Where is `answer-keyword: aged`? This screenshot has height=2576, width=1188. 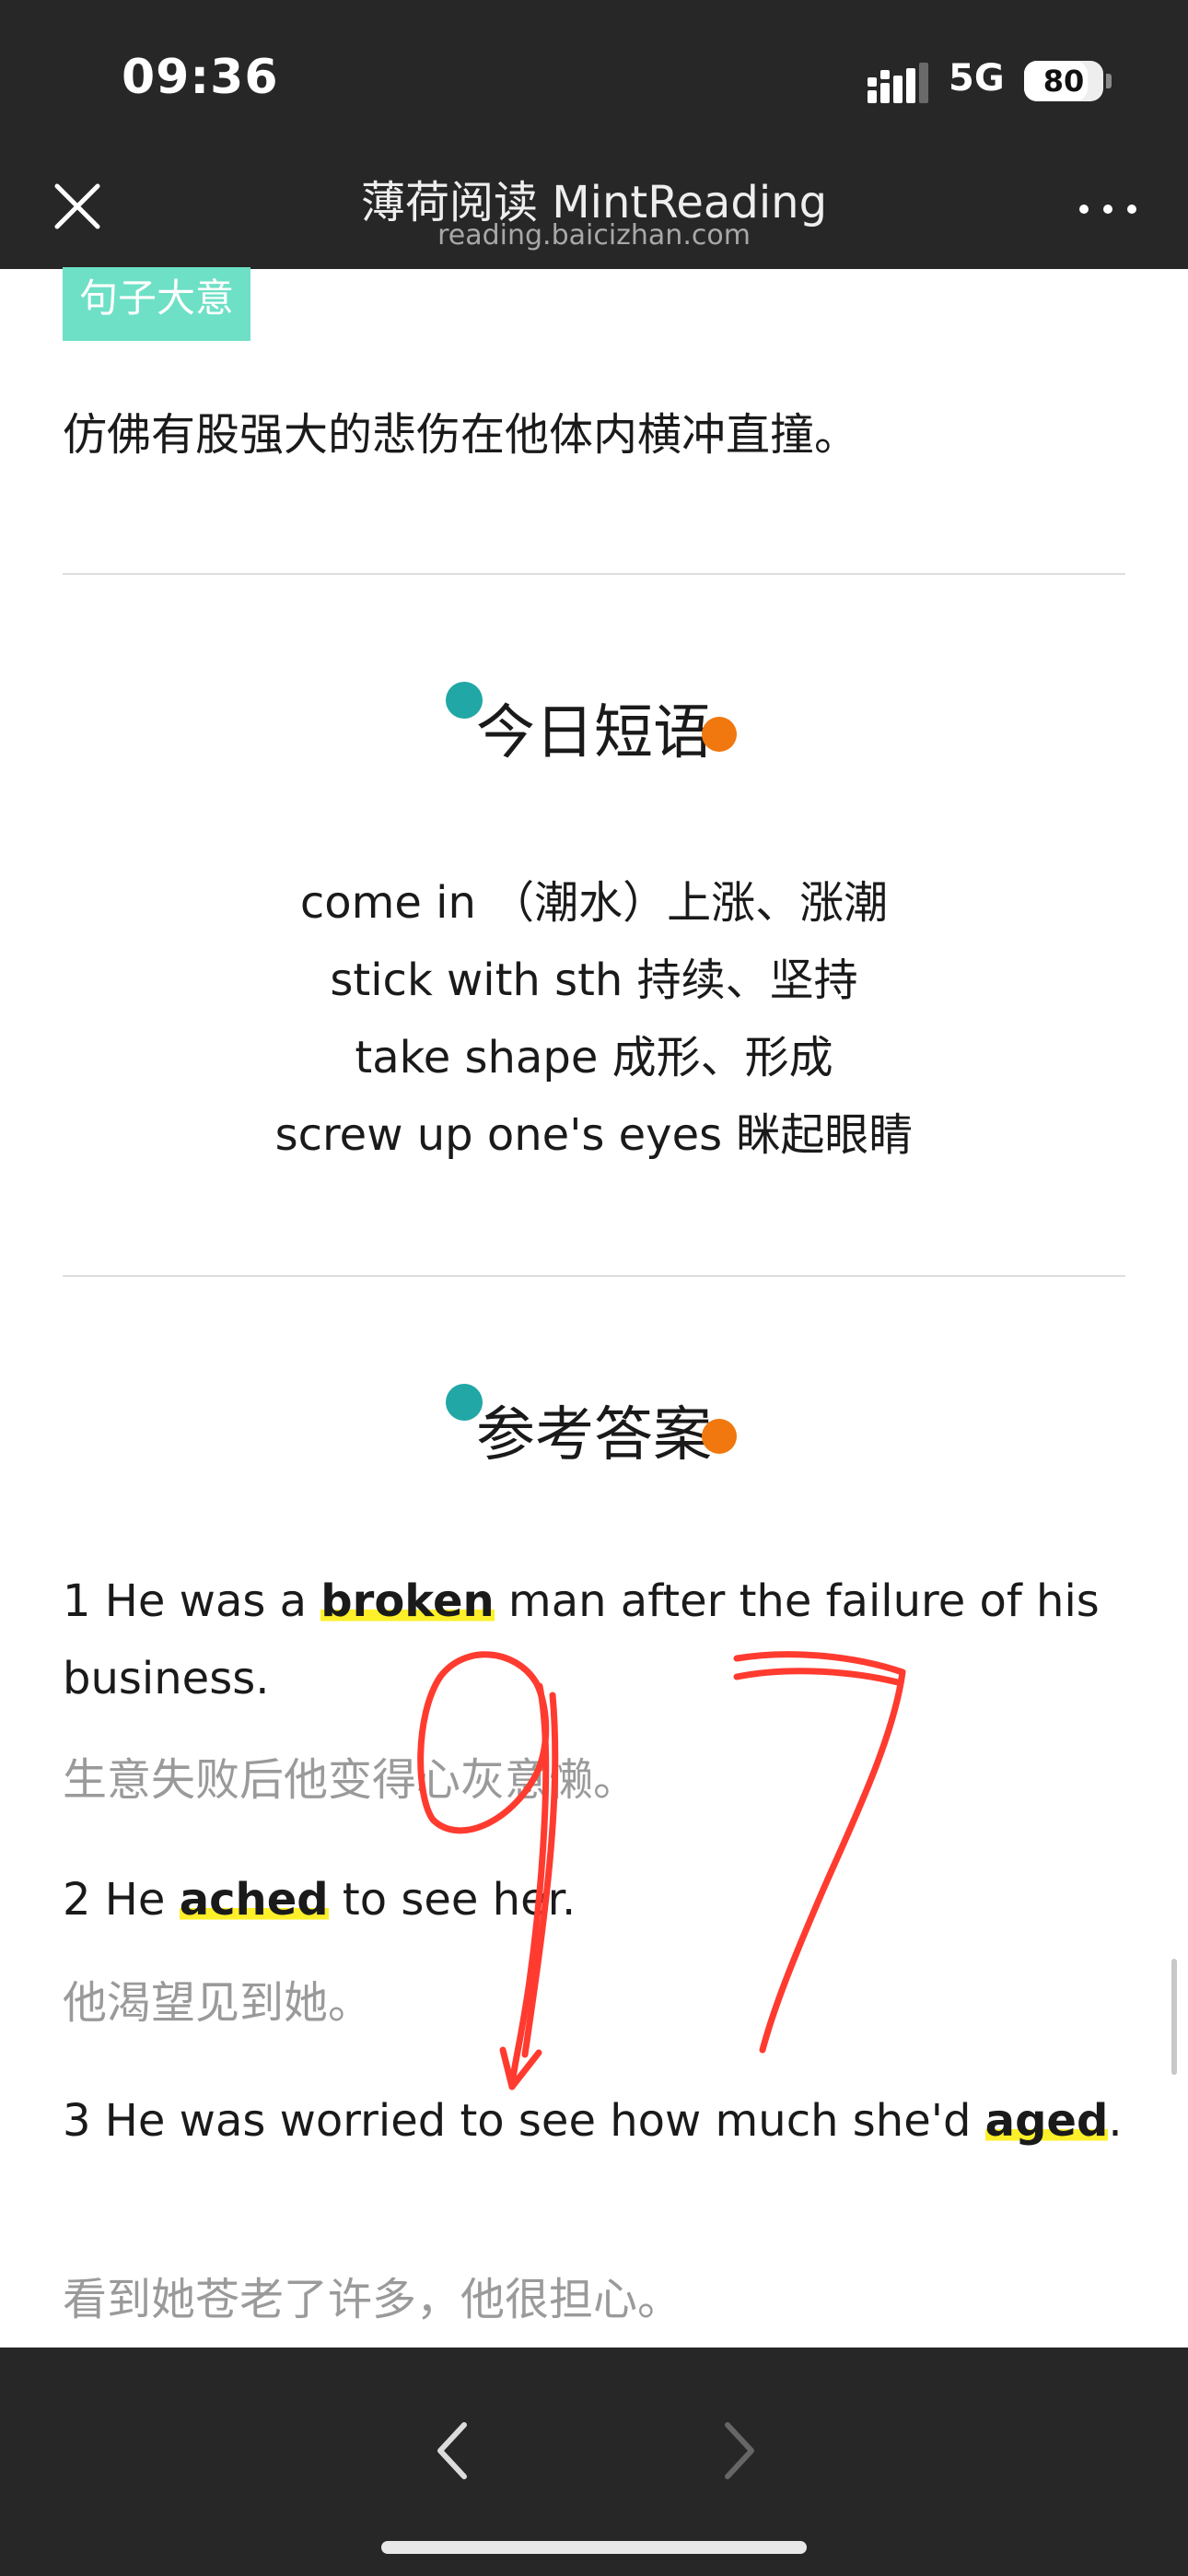 answer-keyword: aged is located at coordinates (1046, 2121).